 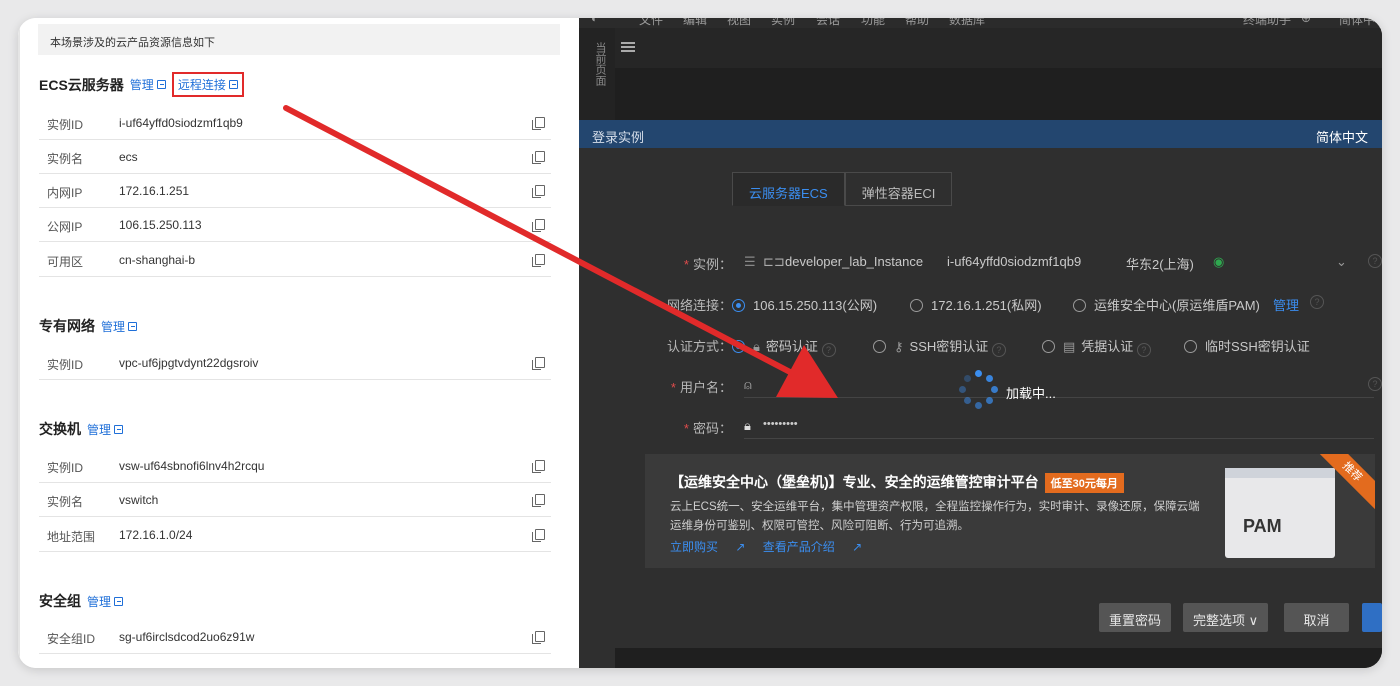 I want to click on ecs-manage-link: 管理, so click(x=148, y=84).